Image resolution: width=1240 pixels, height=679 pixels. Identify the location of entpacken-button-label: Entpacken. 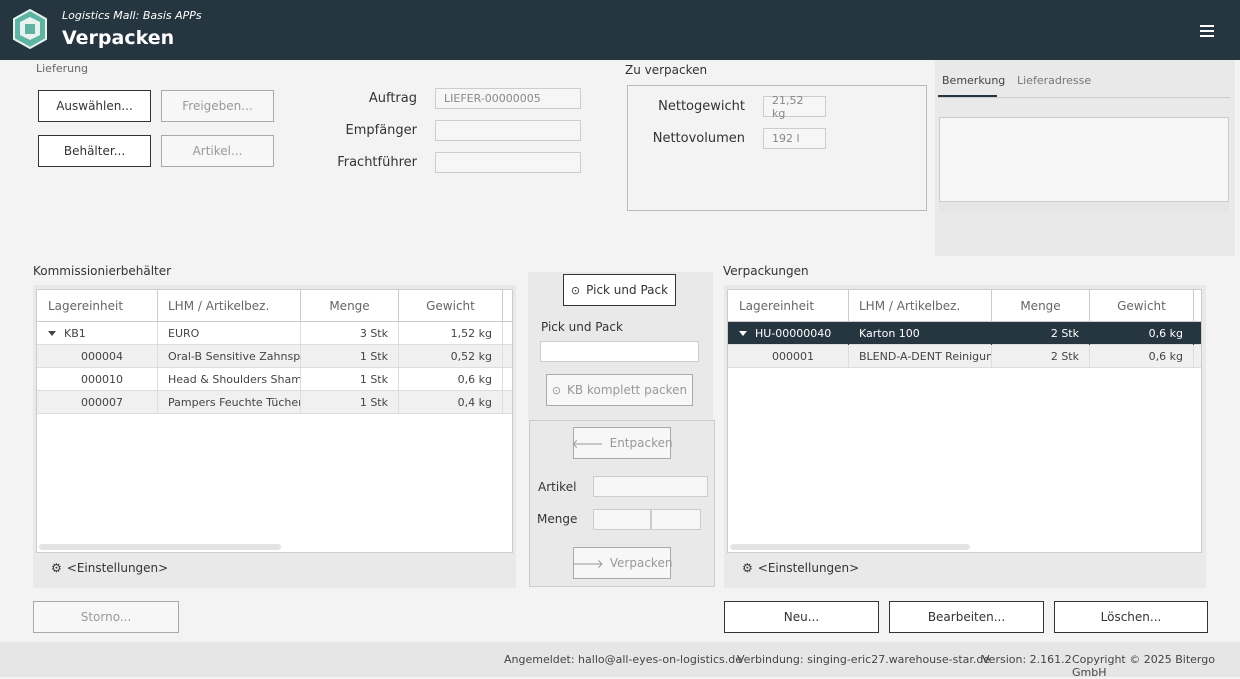
(641, 443).